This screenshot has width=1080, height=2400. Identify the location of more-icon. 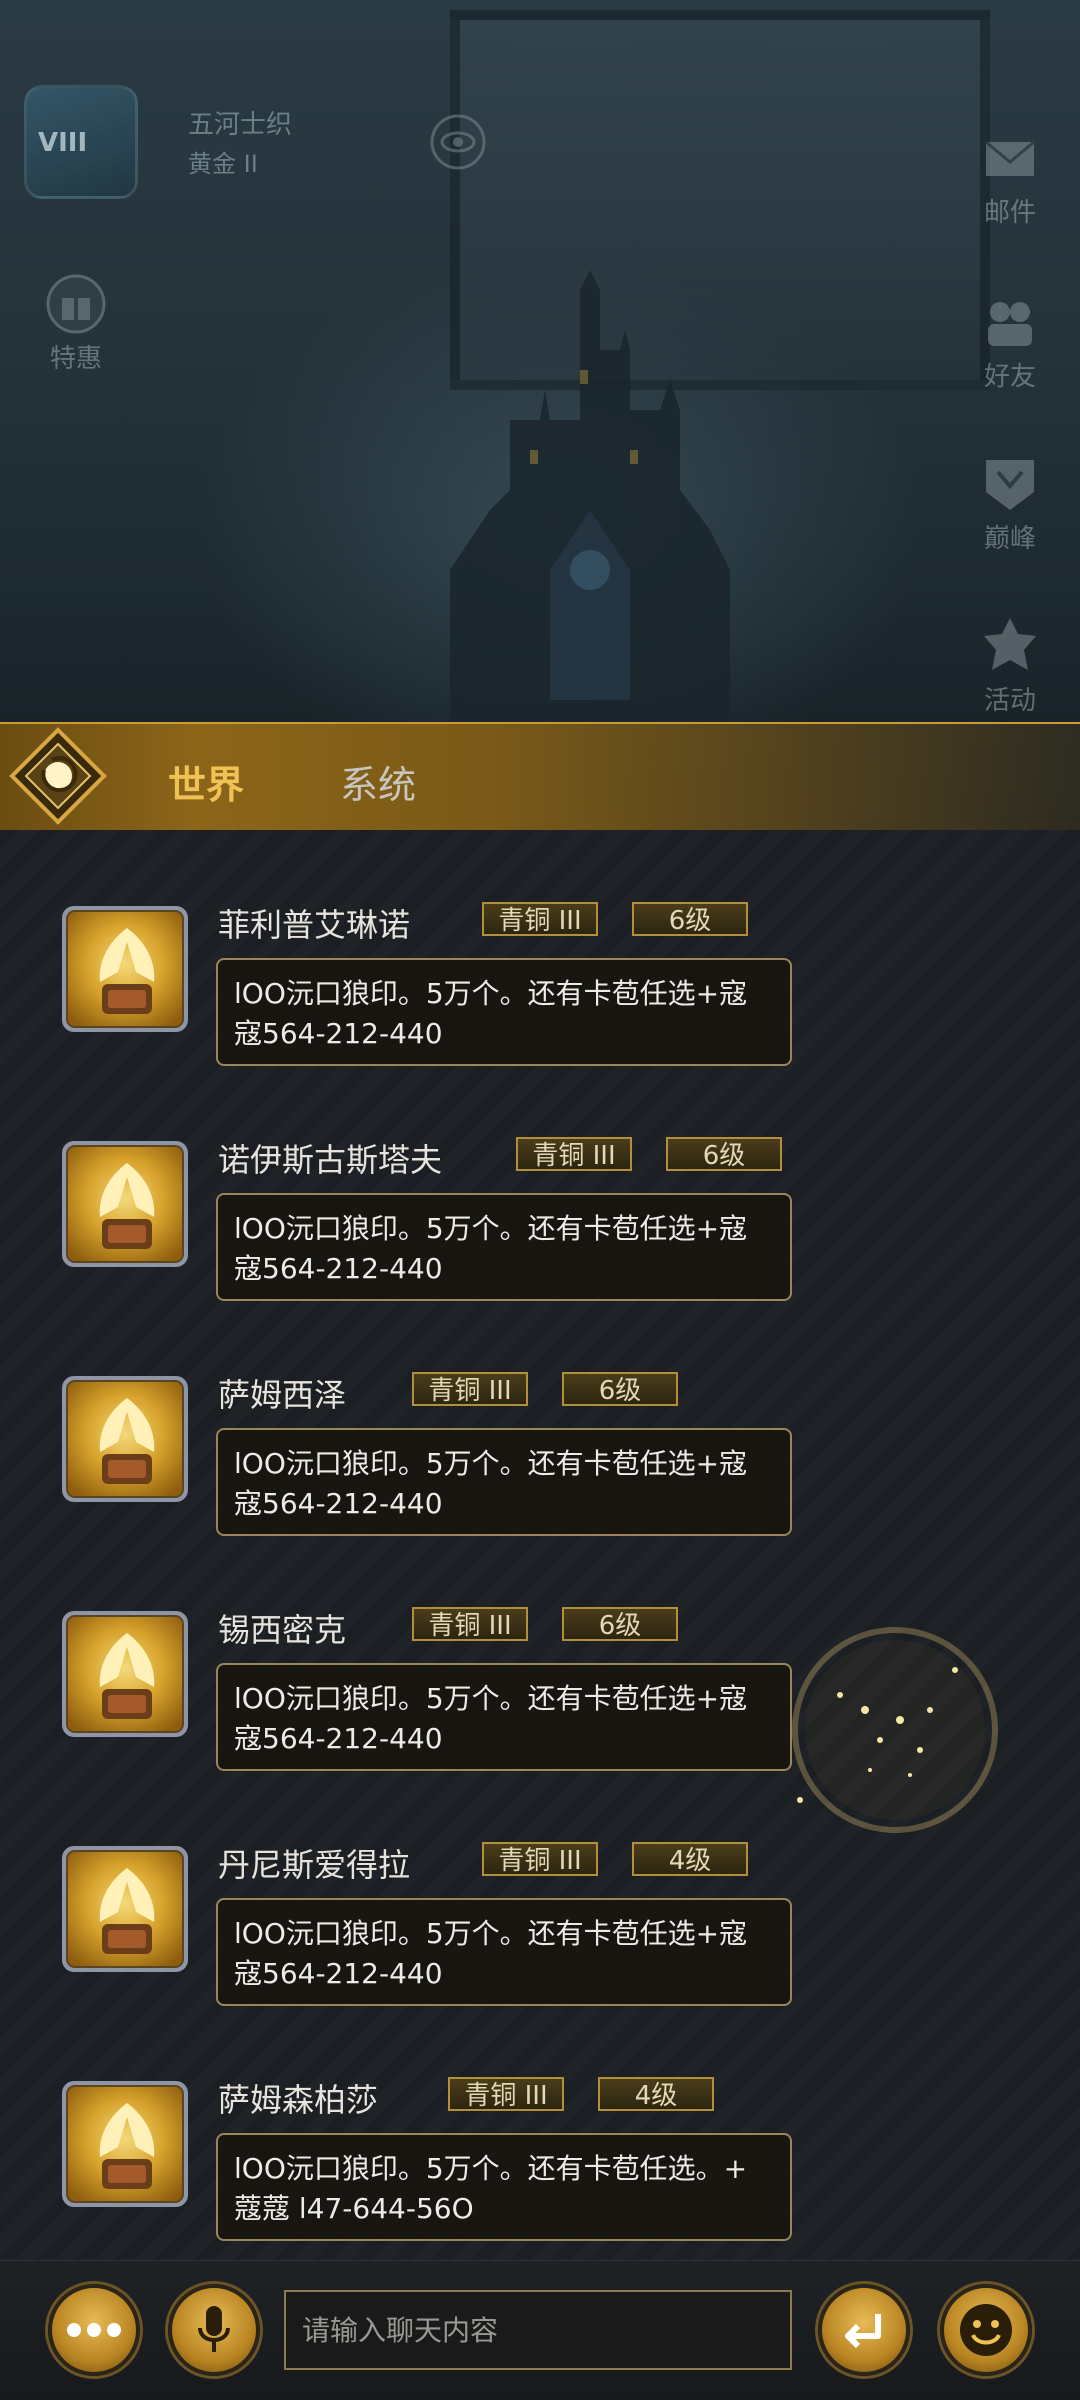
(94, 2330).